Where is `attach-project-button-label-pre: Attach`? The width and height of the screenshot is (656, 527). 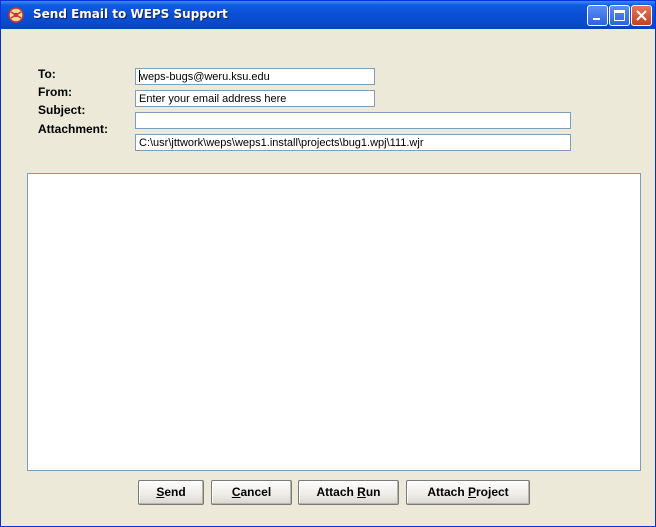
attach-project-button-label-pre: Attach is located at coordinates (447, 492).